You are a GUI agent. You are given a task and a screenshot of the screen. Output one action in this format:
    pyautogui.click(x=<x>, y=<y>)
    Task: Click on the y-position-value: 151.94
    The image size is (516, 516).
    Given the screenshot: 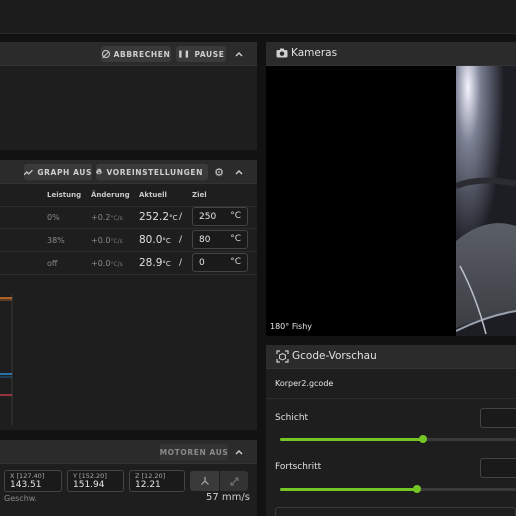 What is the action you would take?
    pyautogui.click(x=89, y=485)
    